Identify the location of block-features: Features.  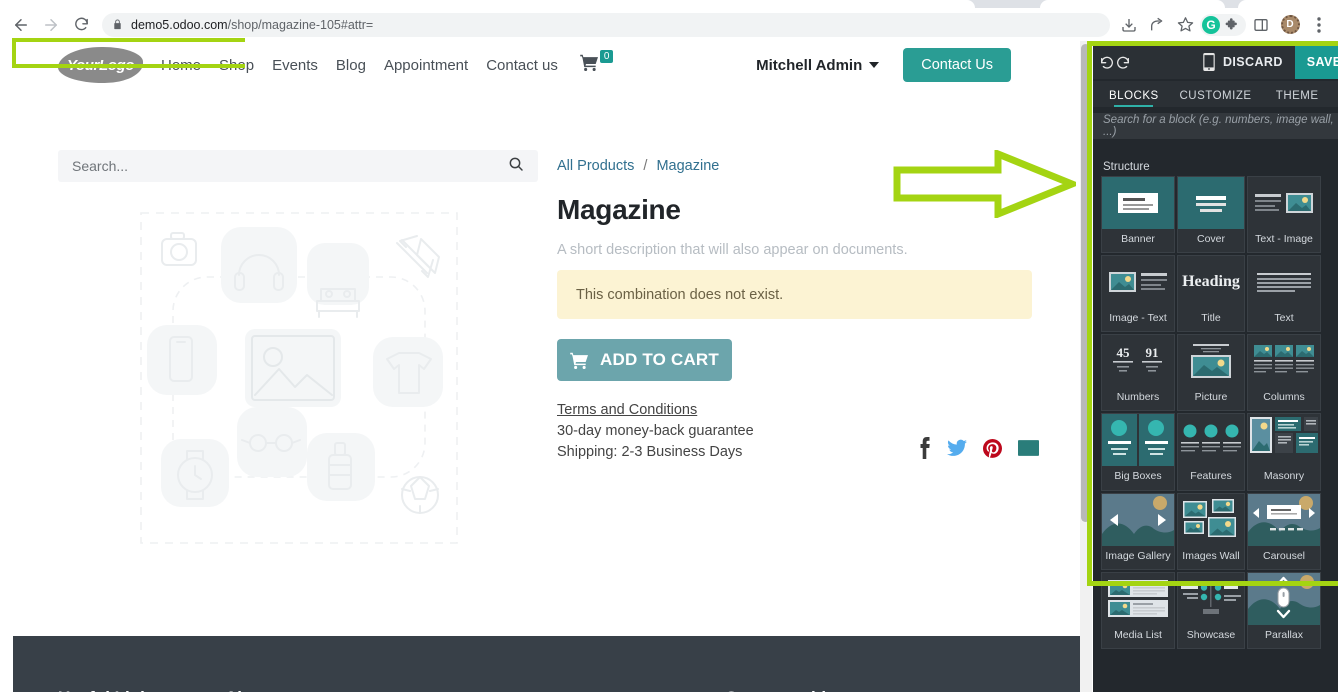
(1211, 452).